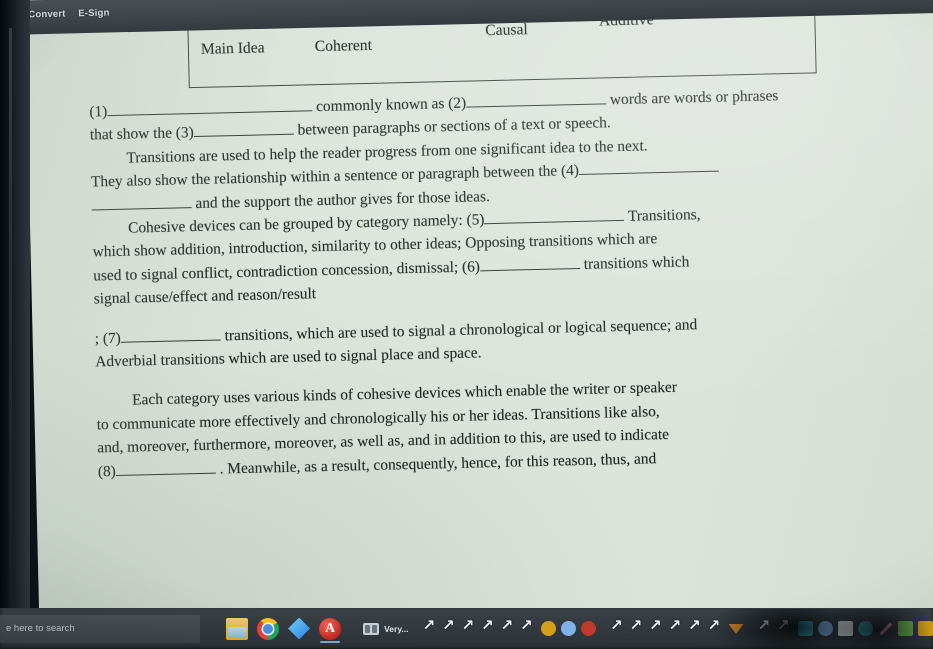 The height and width of the screenshot is (649, 933). What do you see at coordinates (106, 471) in the screenshot?
I see `line-text: (8)` at bounding box center [106, 471].